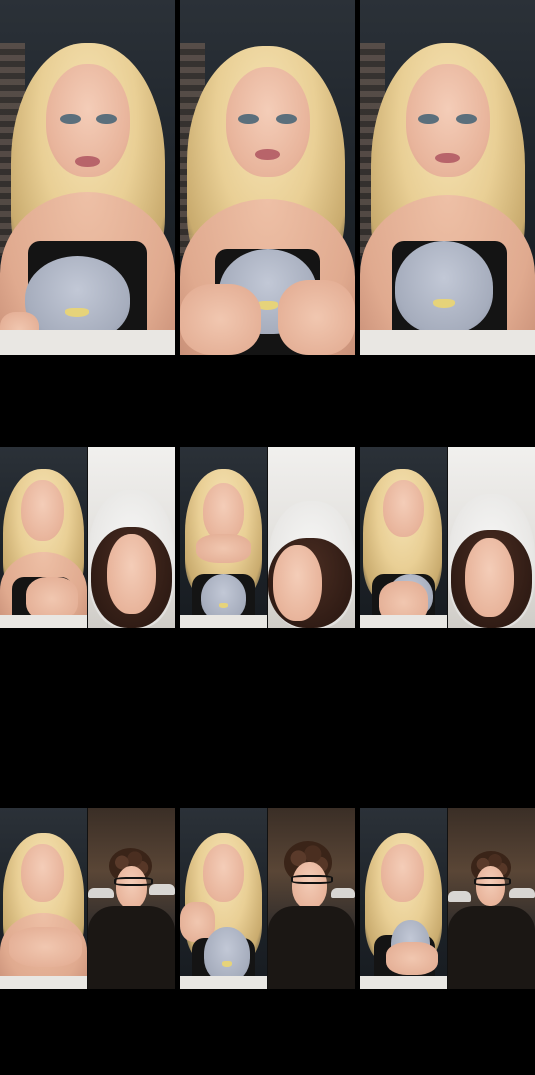 The width and height of the screenshot is (535, 1075). Describe the element at coordinates (45, 947) in the screenshot. I see `crossed-arms` at that location.